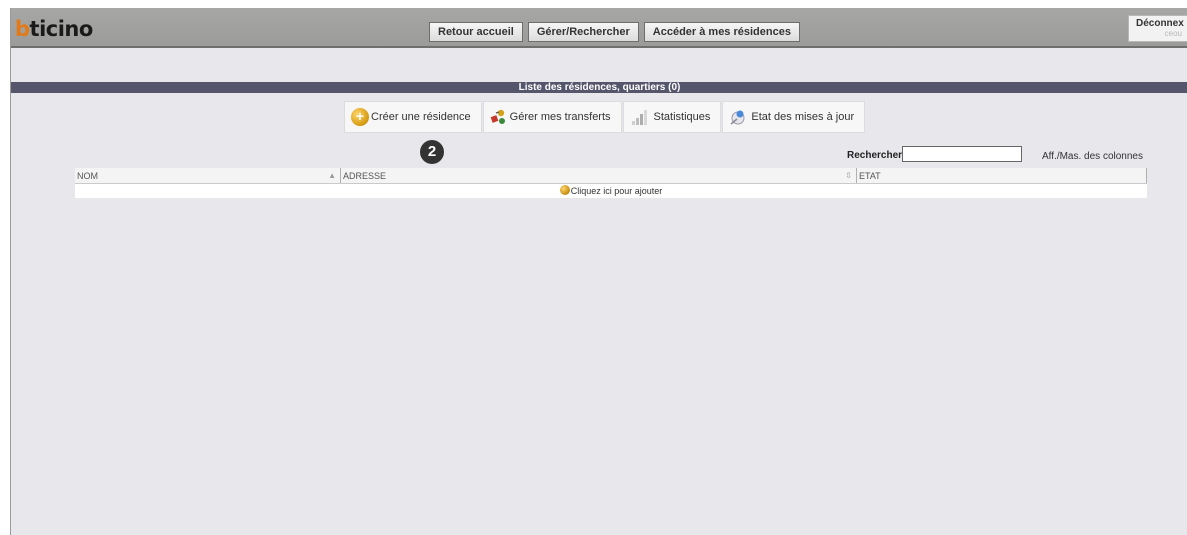 This screenshot has width=1187, height=535. I want to click on home-button: Retour accueil, so click(476, 32).